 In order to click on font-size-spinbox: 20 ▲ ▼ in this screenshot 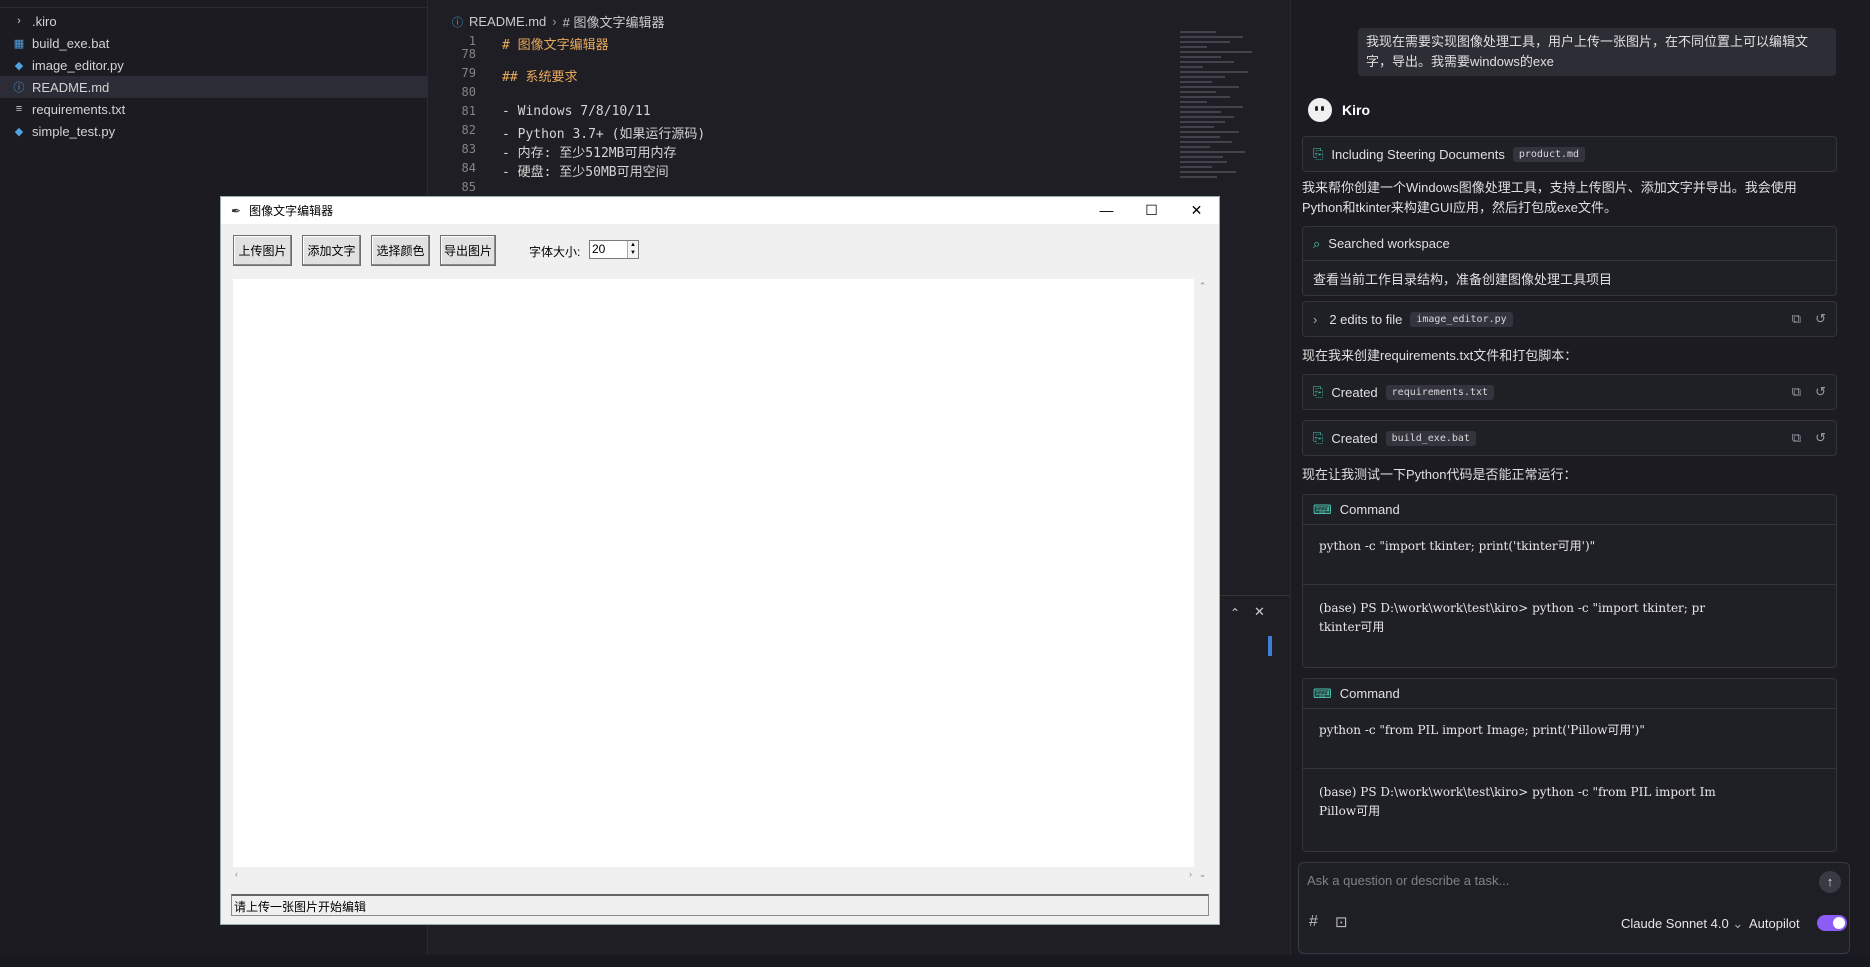, I will do `click(614, 249)`.